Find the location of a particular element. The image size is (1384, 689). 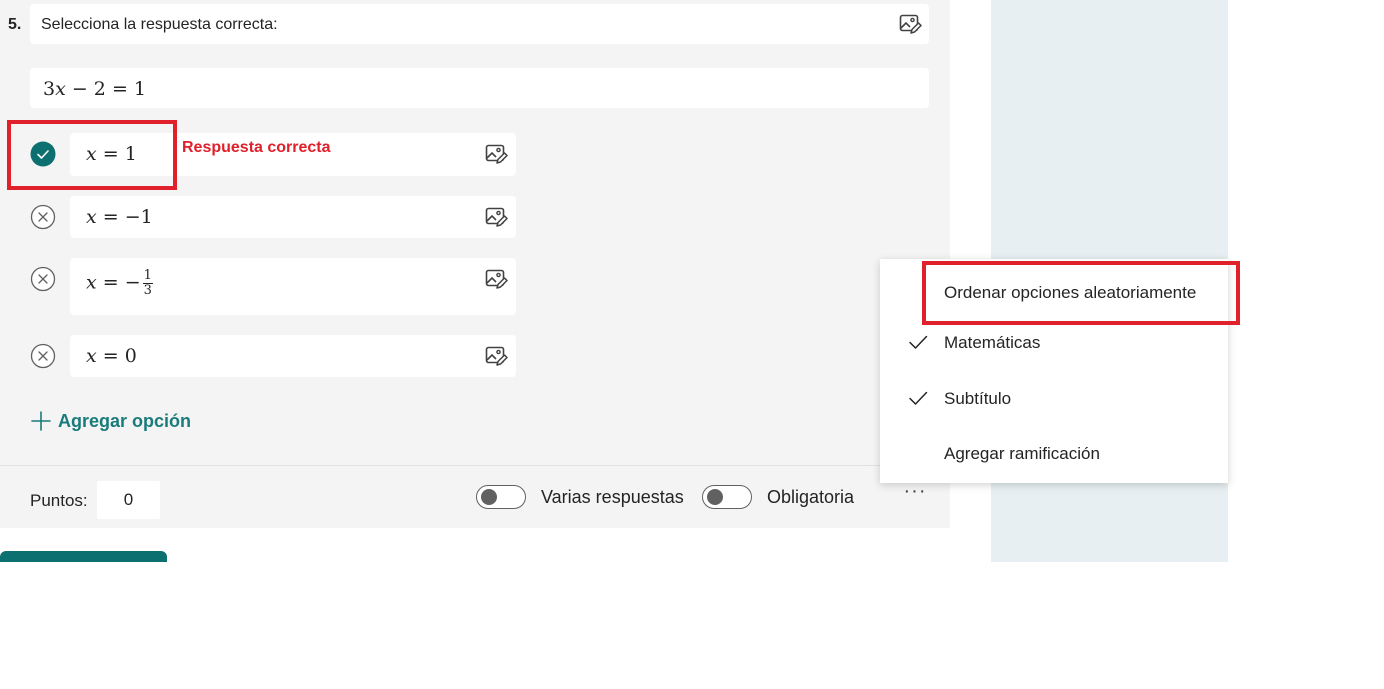

points-input: 0 is located at coordinates (128, 500).